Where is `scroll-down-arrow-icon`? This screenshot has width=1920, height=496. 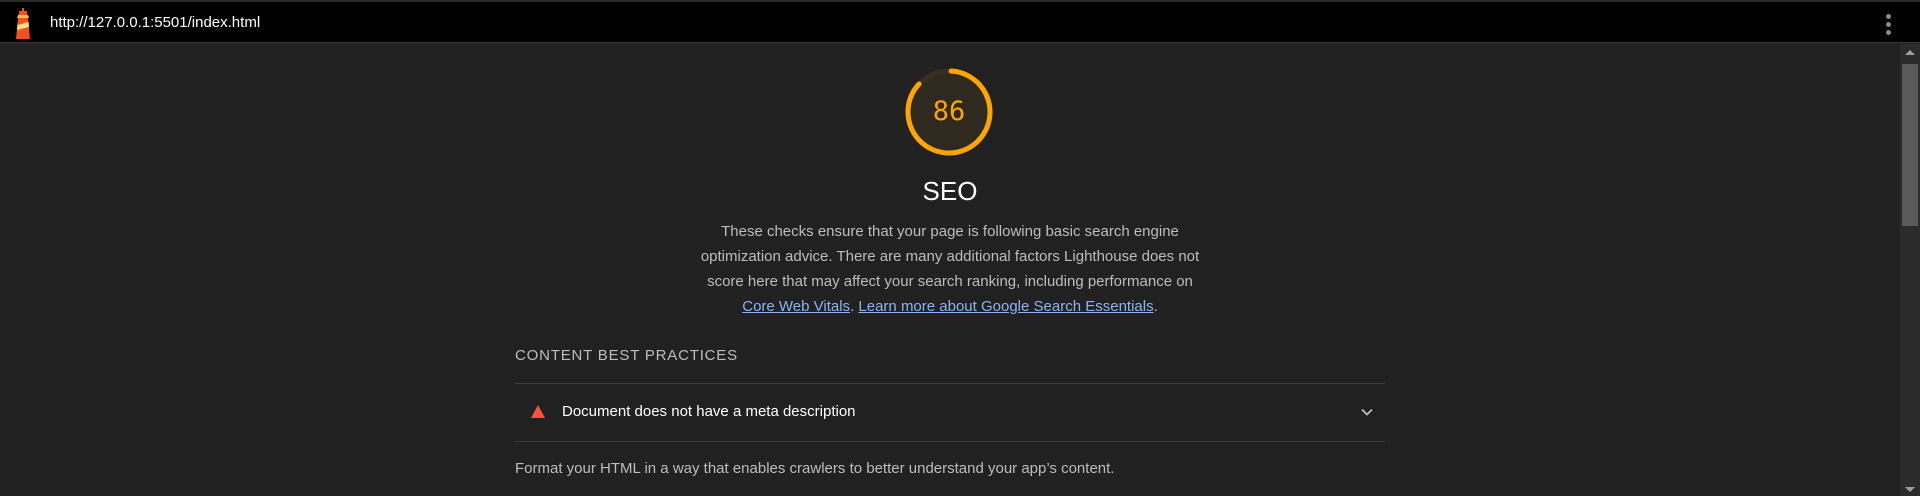
scroll-down-arrow-icon is located at coordinates (1910, 489).